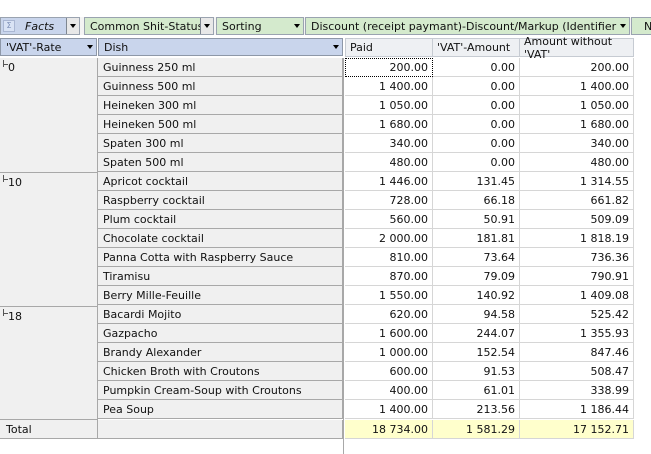 This screenshot has width=651, height=454. What do you see at coordinates (389, 105) in the screenshot?
I see `paid-cell: 1 050.00` at bounding box center [389, 105].